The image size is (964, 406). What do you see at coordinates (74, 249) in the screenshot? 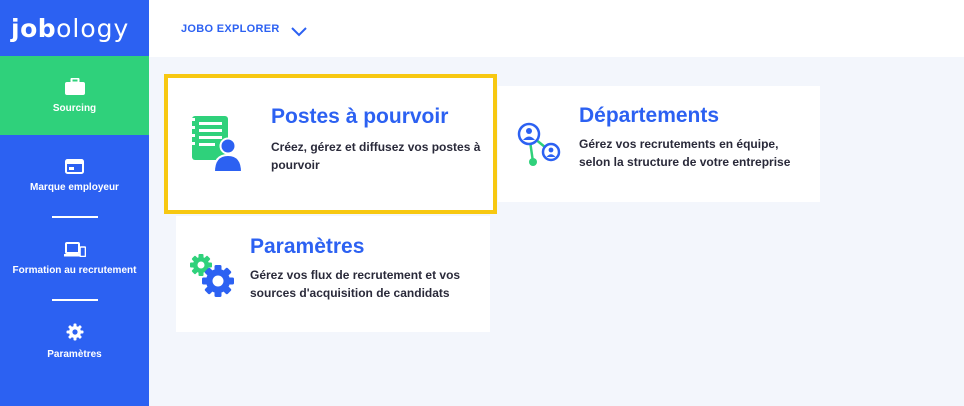
I see `devices-icon` at bounding box center [74, 249].